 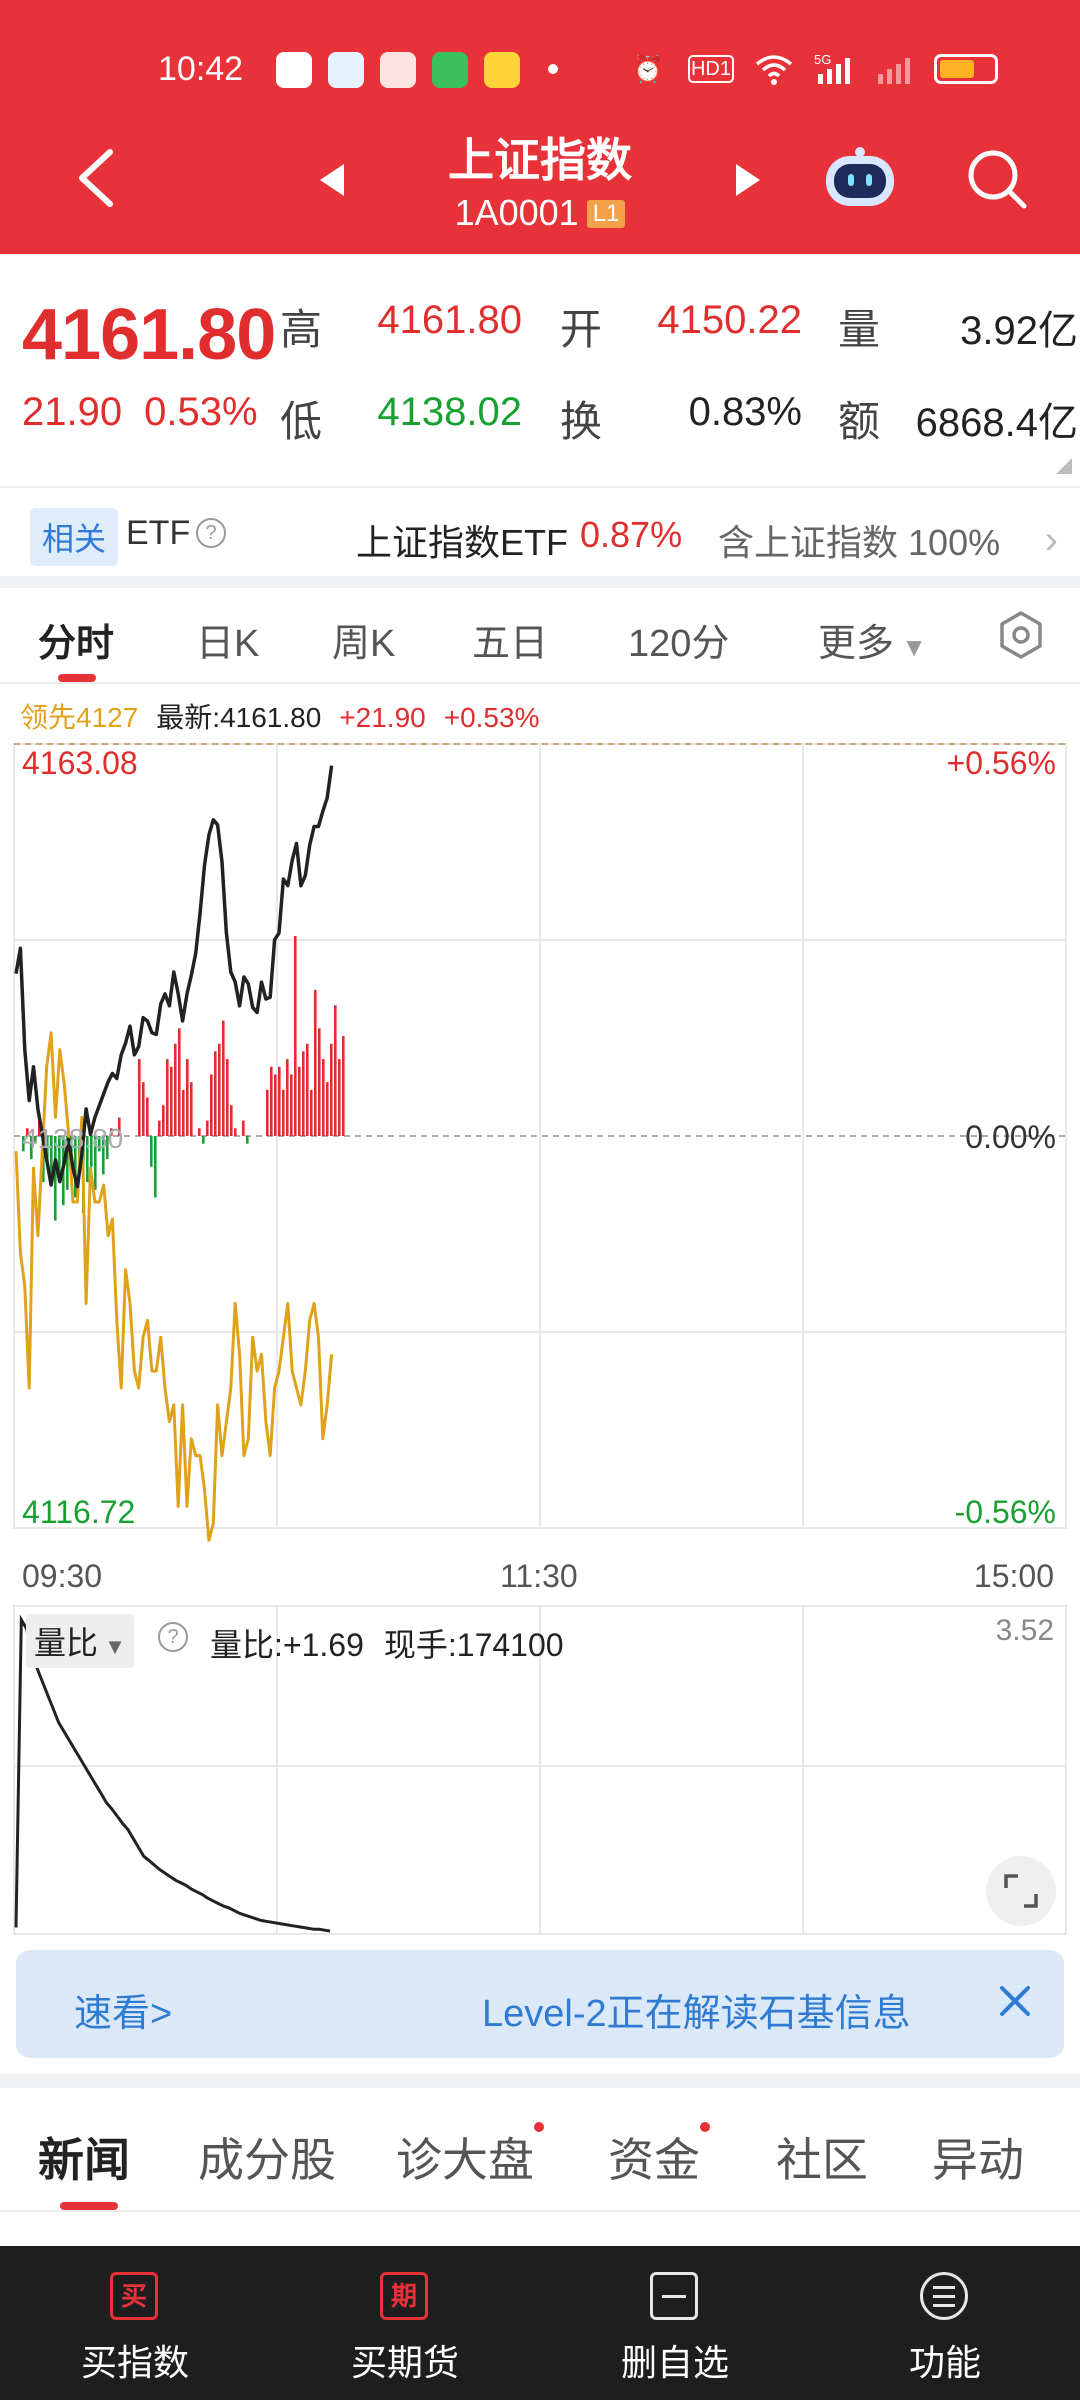 What do you see at coordinates (449, 412) in the screenshot?
I see `low-value: 4138.02` at bounding box center [449, 412].